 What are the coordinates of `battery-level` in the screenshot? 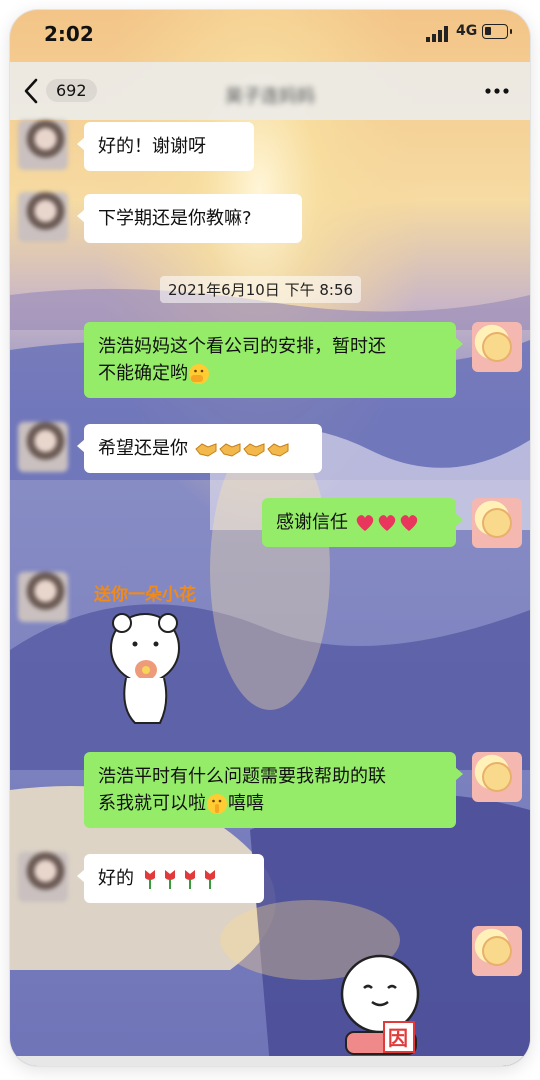 It's located at (488, 31).